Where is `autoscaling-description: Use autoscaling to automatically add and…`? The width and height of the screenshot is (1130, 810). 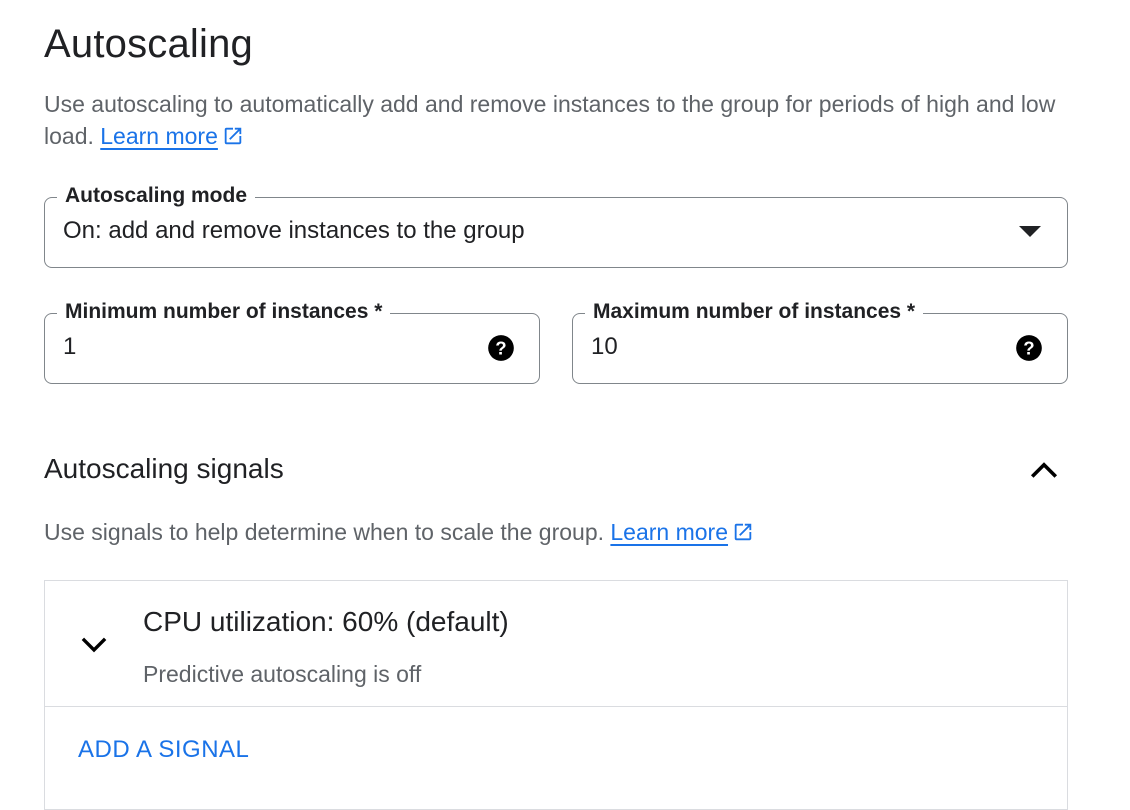
autoscaling-description: Use autoscaling to automatically add and… is located at coordinates (564, 120).